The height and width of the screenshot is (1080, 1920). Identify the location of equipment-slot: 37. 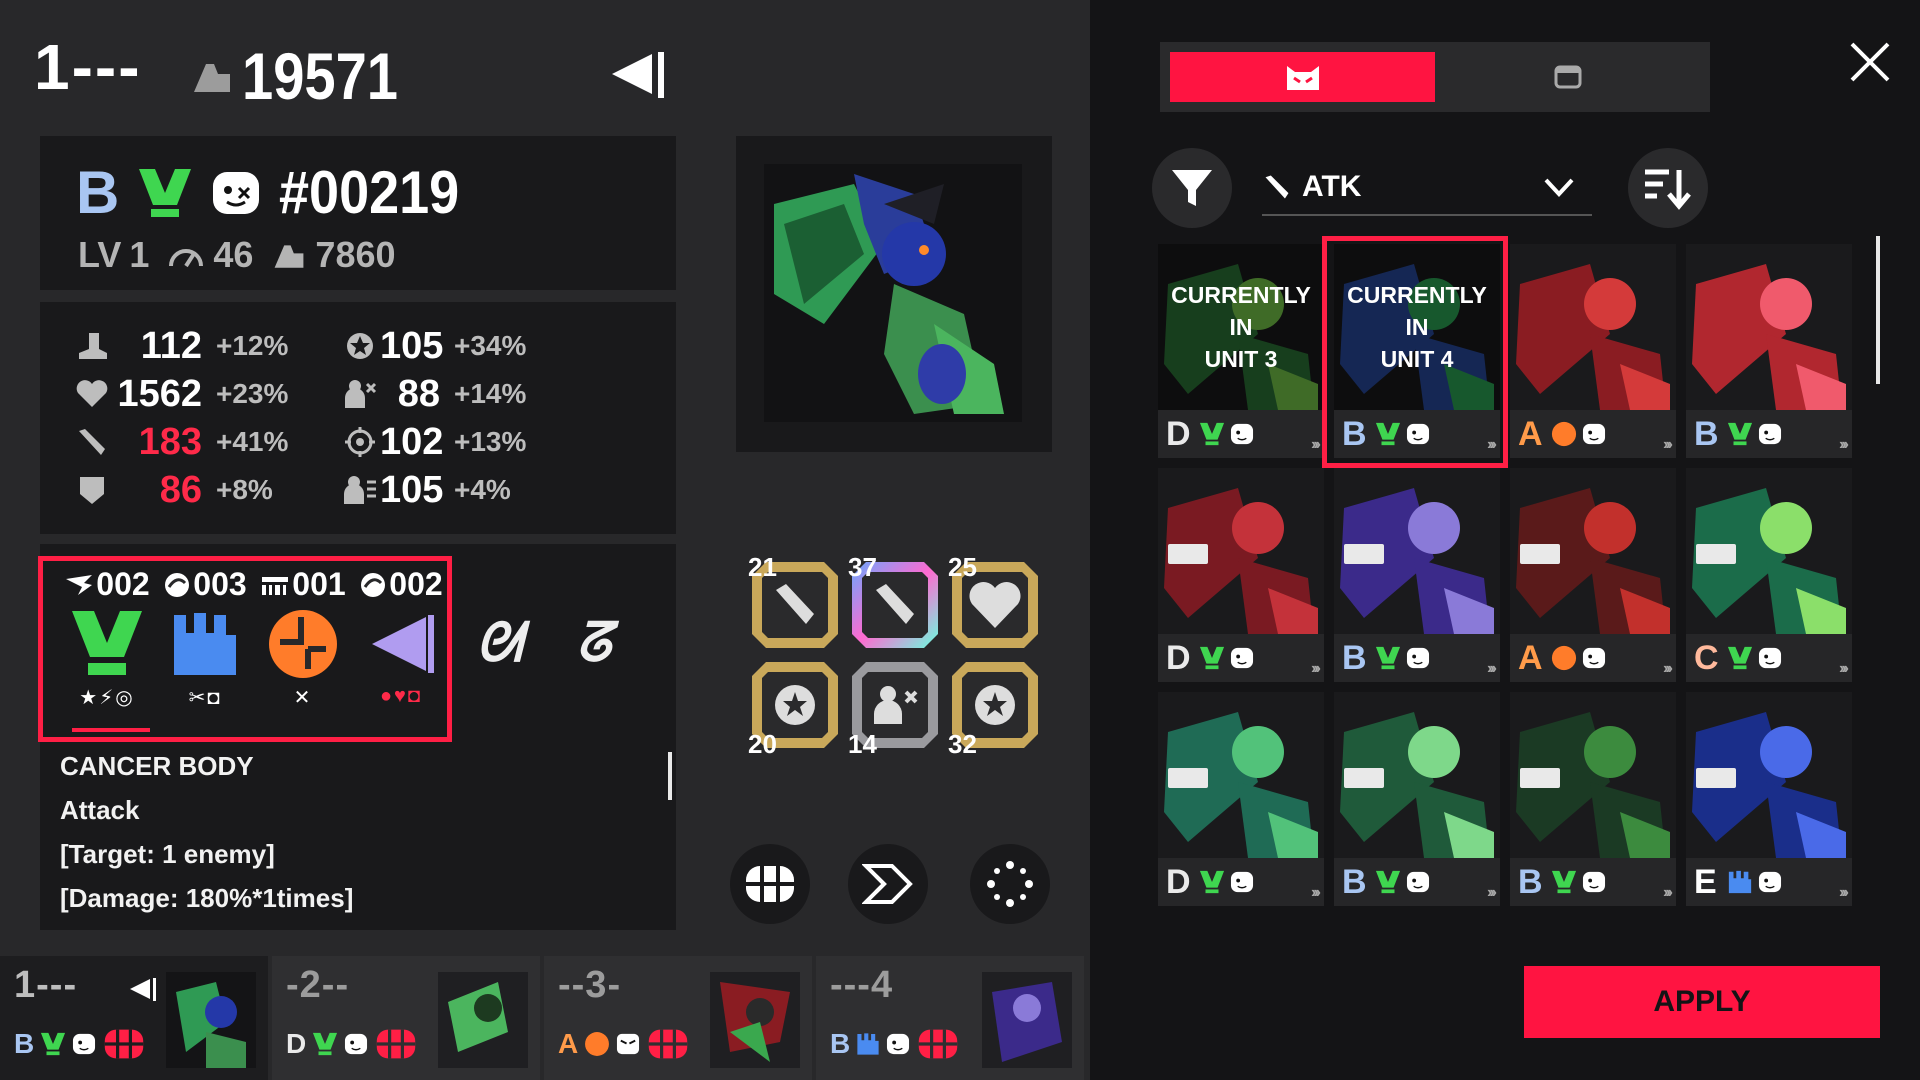
(895, 602).